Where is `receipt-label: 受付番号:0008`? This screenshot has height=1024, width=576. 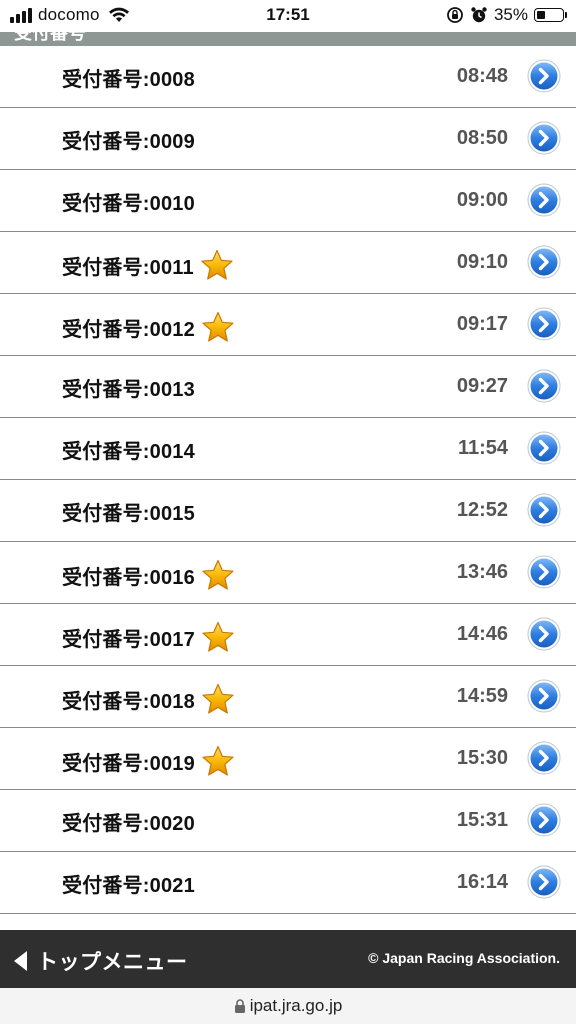
receipt-label: 受付番号:0008 is located at coordinates (128, 77).